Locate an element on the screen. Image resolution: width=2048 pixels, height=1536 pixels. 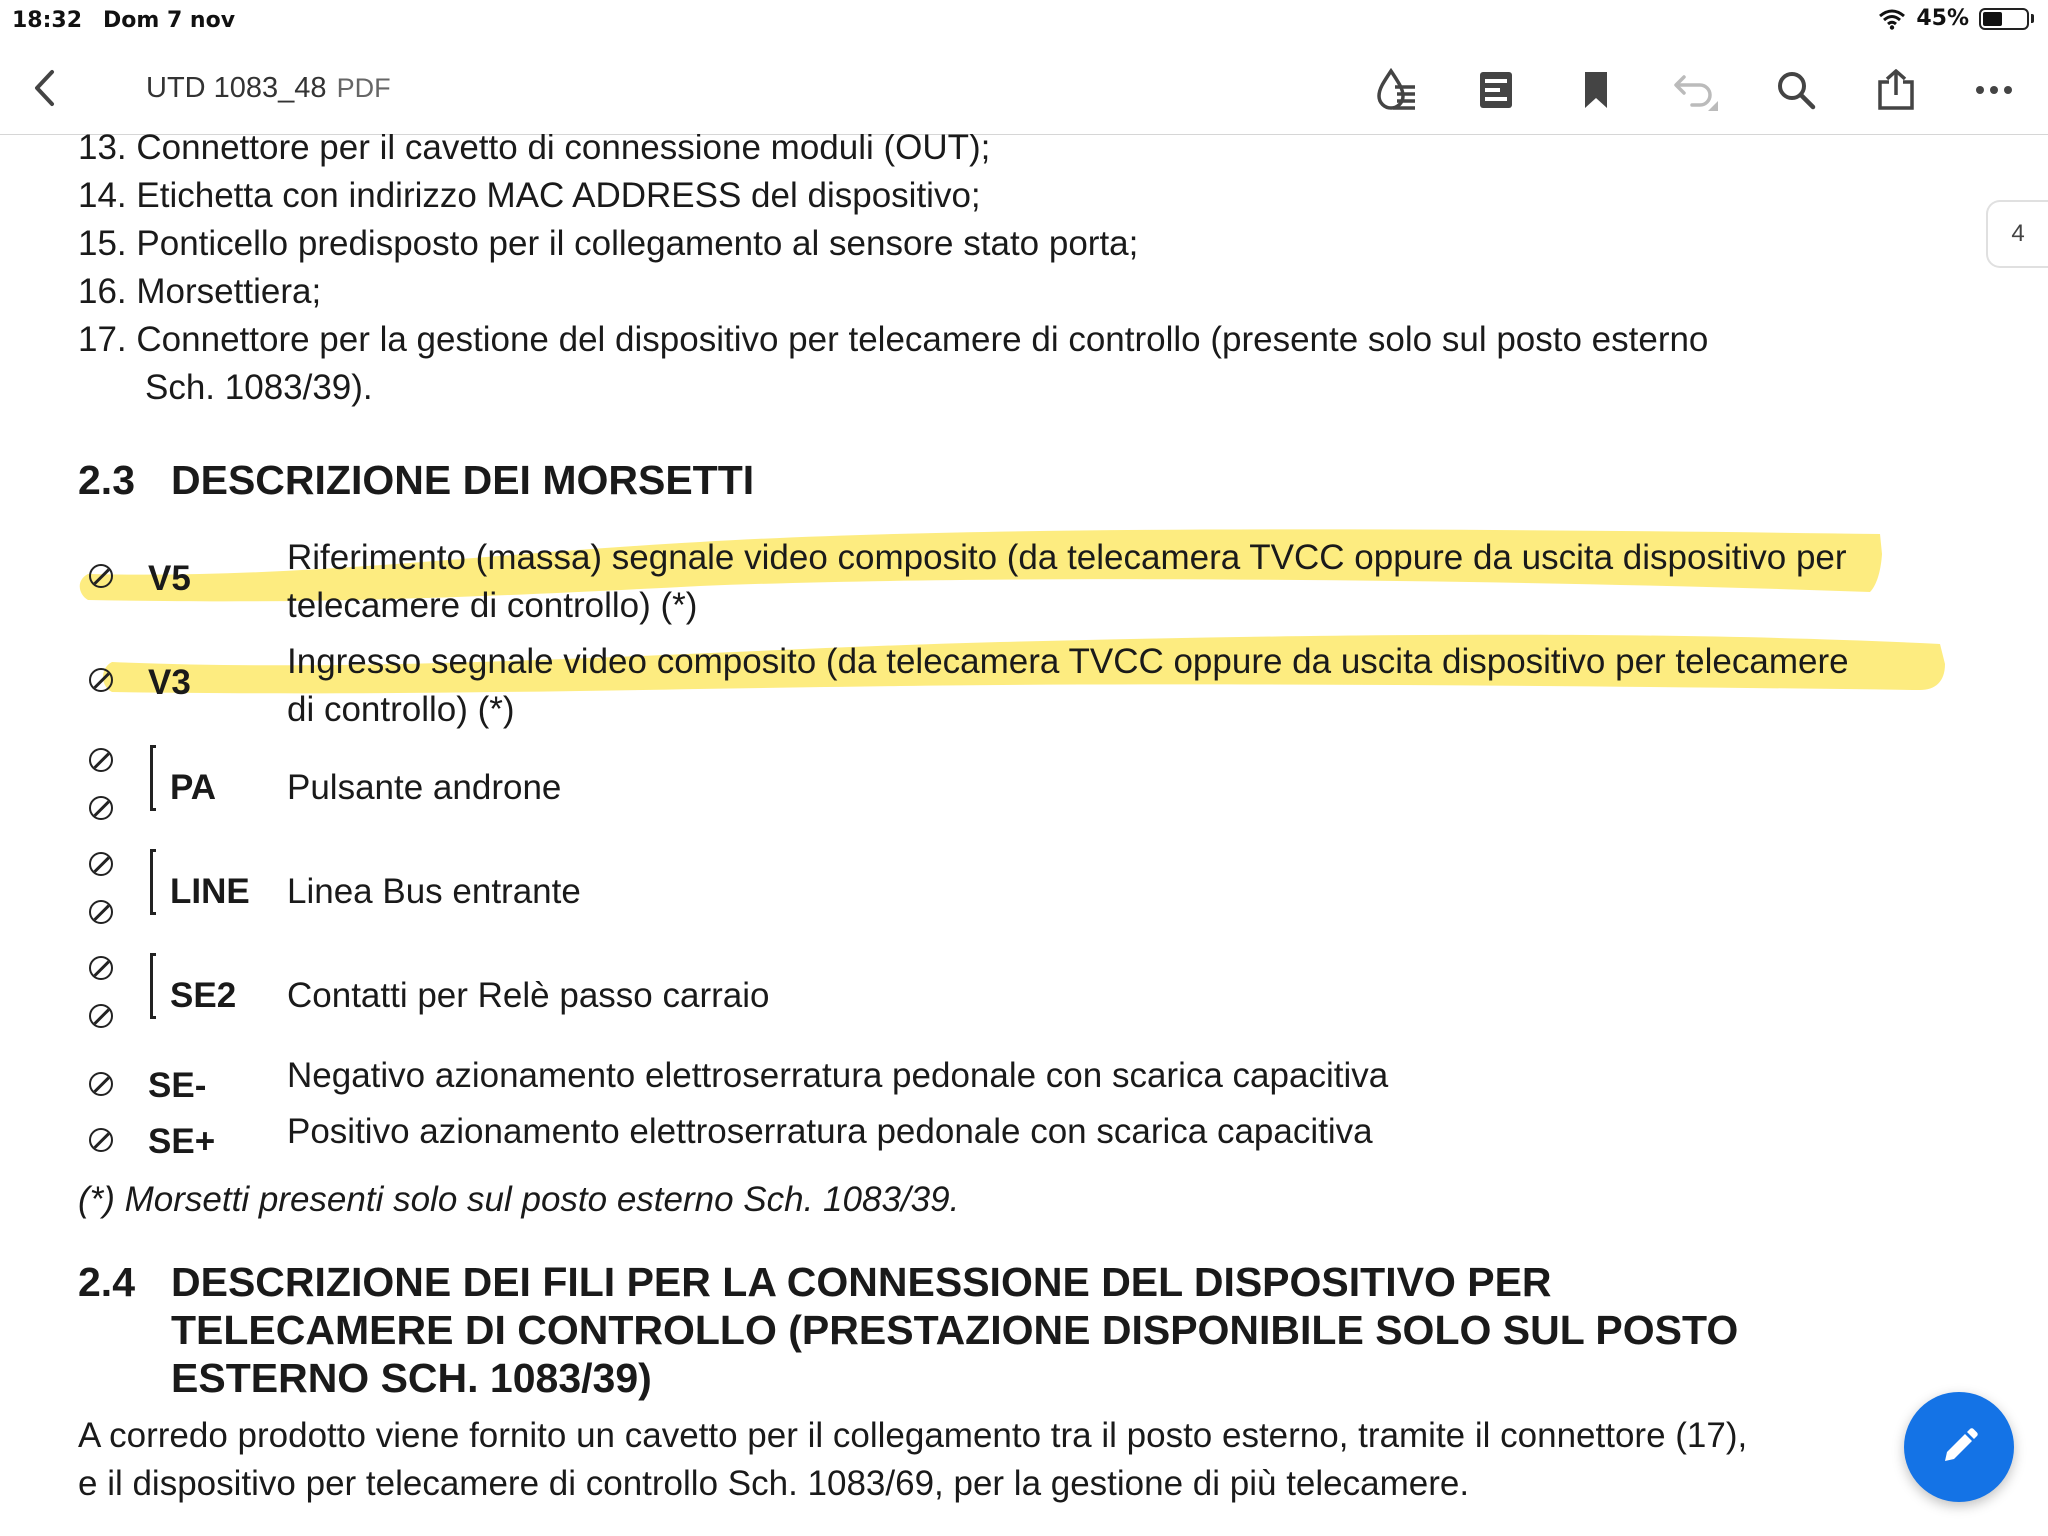
list-item: 16. Morsettiera; is located at coordinates (199, 292).